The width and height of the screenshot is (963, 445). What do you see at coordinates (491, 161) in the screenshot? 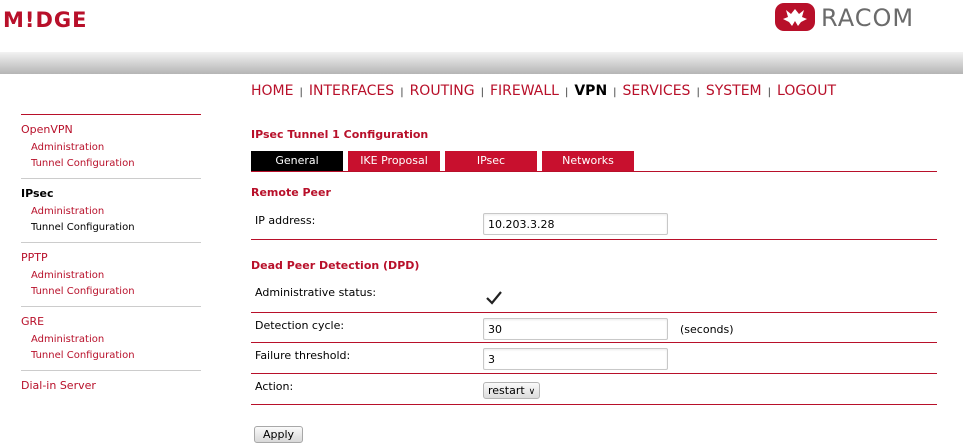
I see `tab-ipsec: IPsec` at bounding box center [491, 161].